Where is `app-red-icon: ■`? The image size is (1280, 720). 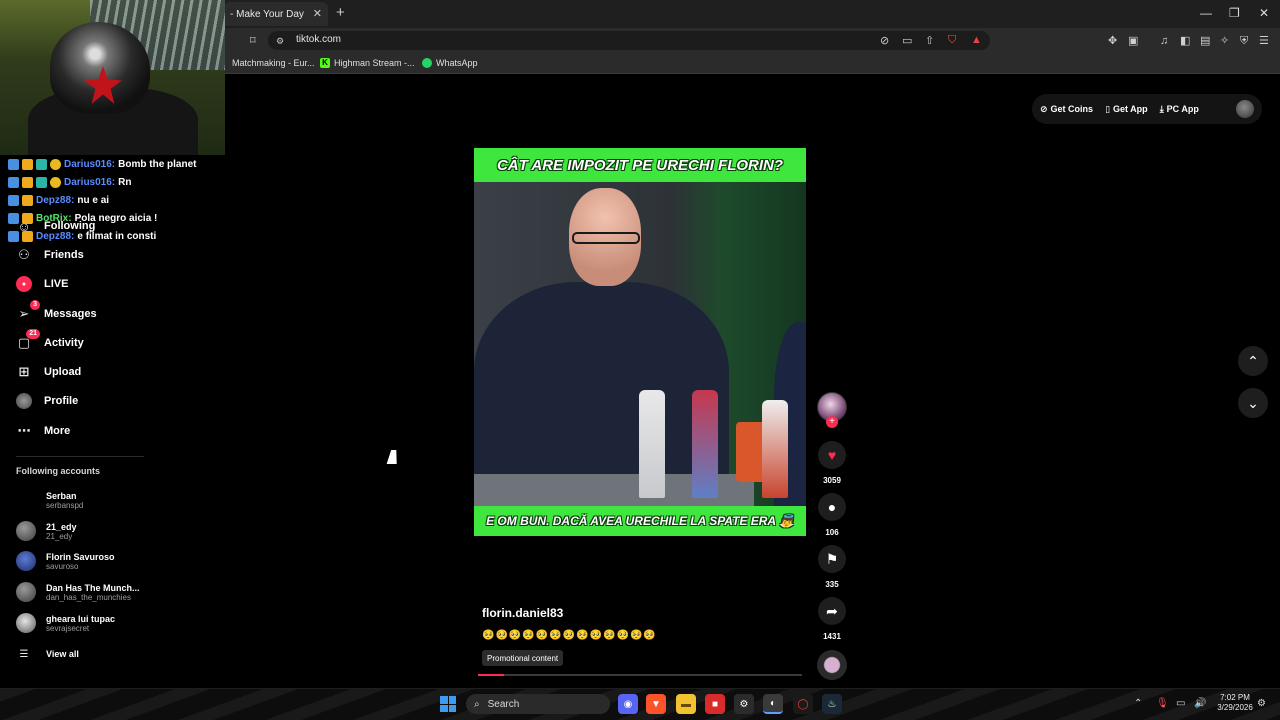
app-red-icon: ■ is located at coordinates (715, 704).